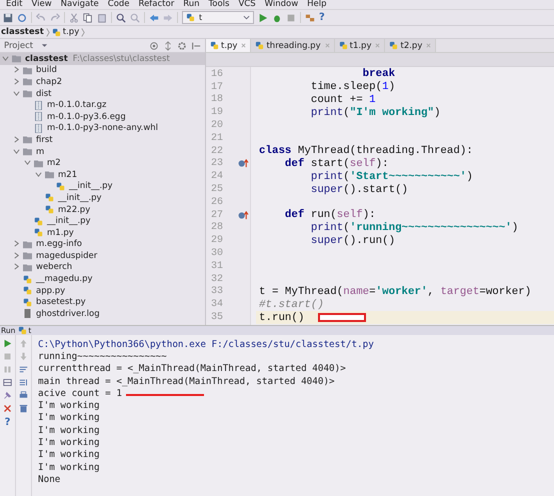  Describe the element at coordinates (343, 100) in the screenshot. I see `code-line: count += 1` at that location.